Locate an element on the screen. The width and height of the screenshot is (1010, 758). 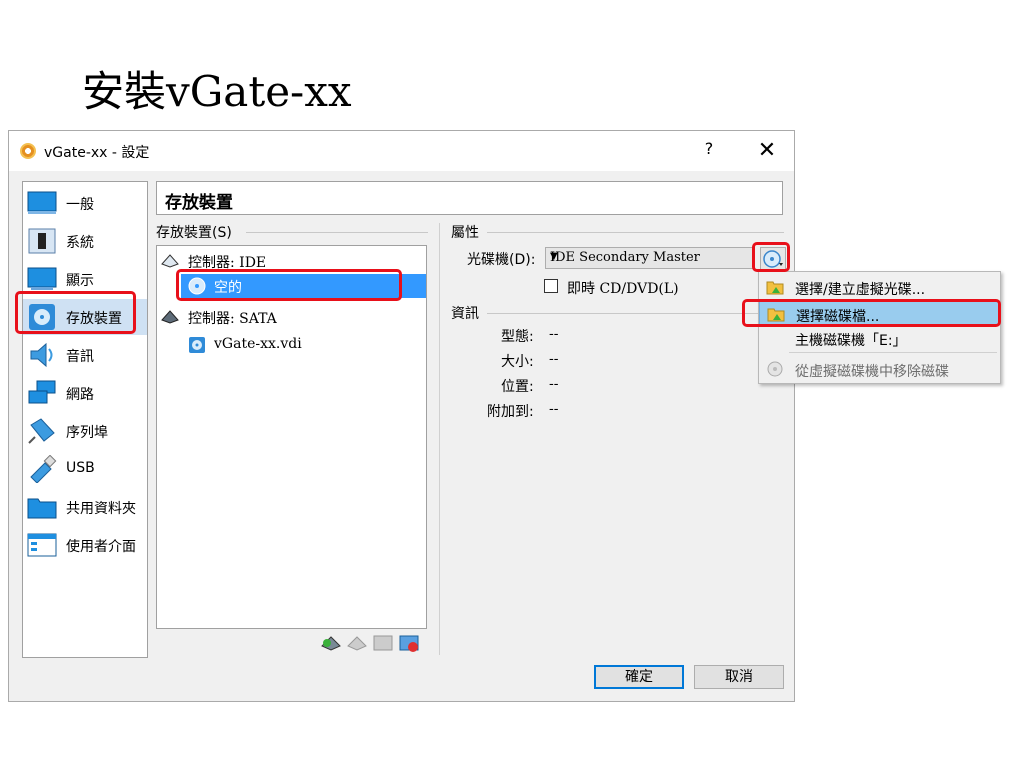
audio-icon is located at coordinates (41, 355).